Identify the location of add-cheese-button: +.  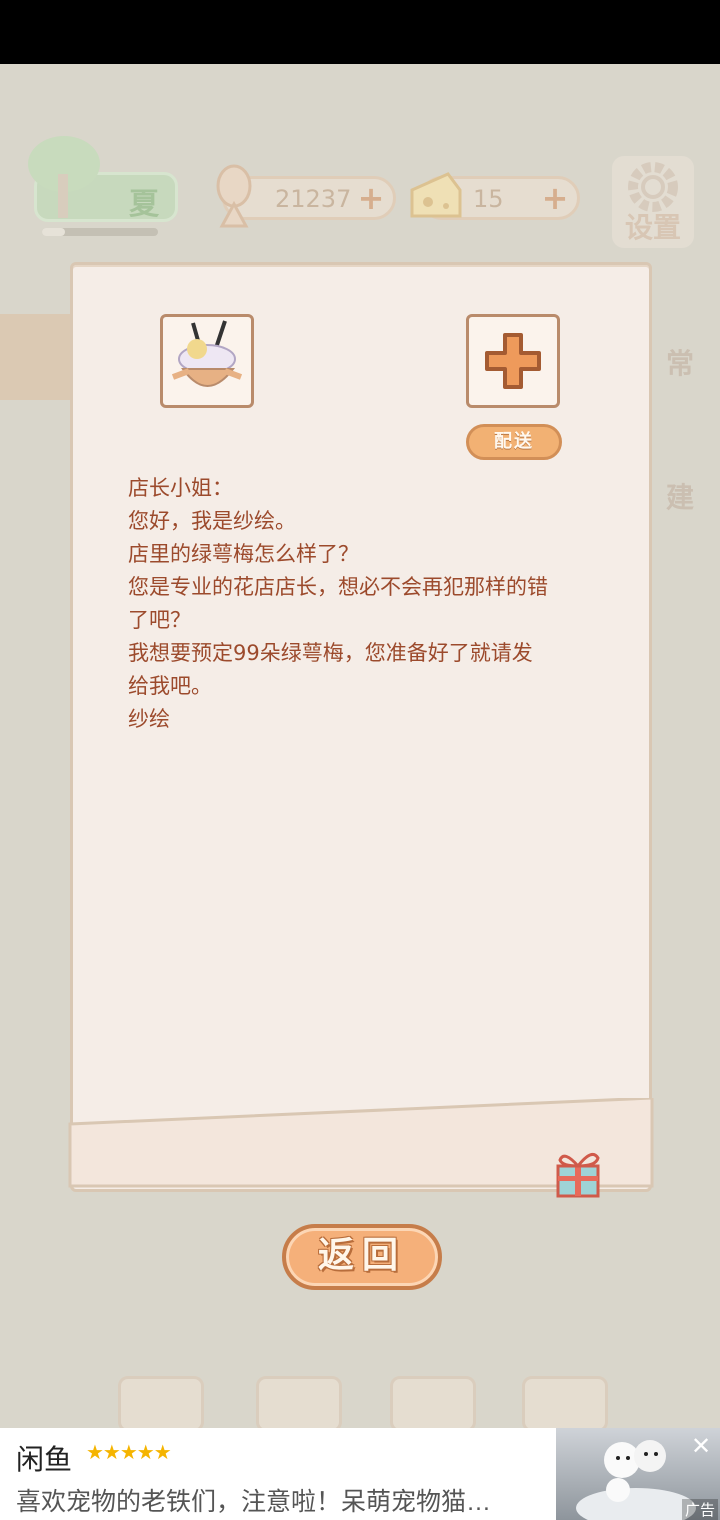
(555, 198).